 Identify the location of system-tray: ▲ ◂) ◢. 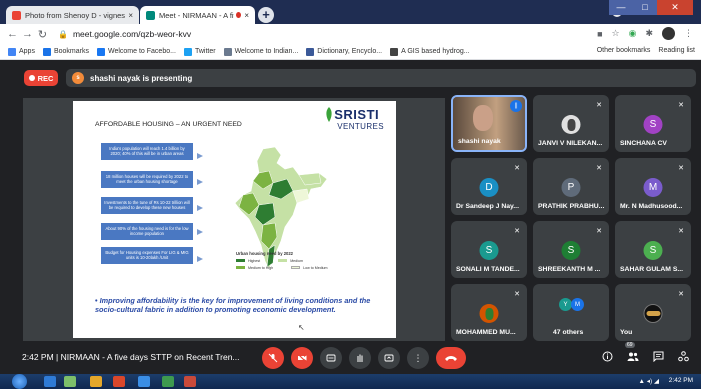
(649, 381).